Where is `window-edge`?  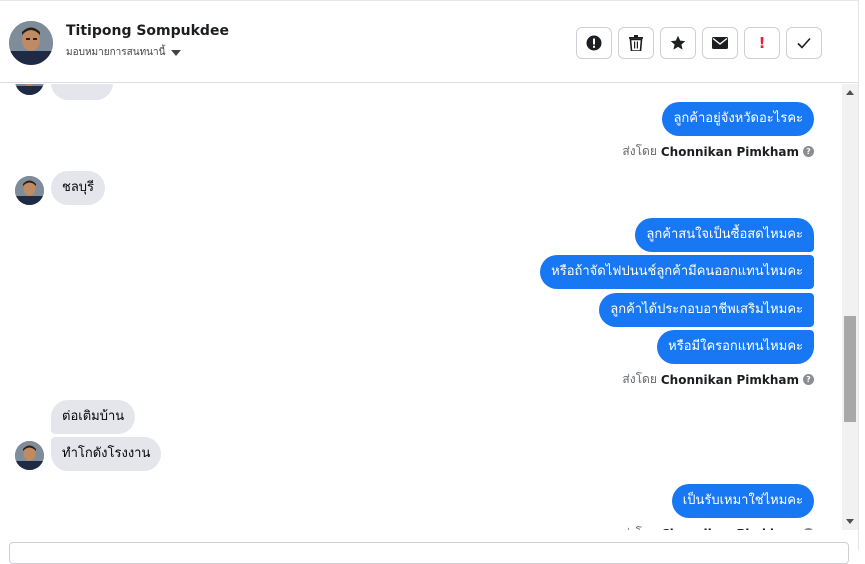 window-edge is located at coordinates (861, 275).